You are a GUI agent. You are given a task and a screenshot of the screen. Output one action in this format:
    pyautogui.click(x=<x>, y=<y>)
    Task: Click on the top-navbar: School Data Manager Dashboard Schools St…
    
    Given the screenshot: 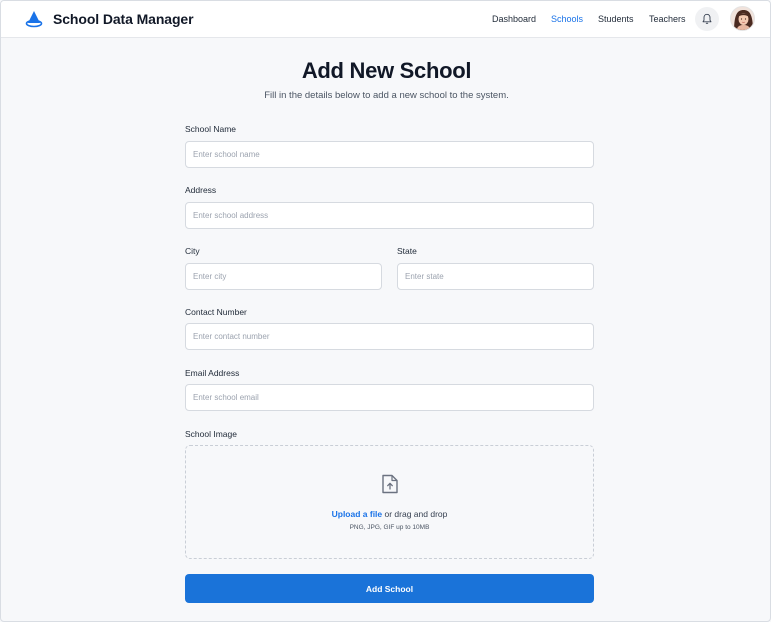 What is the action you would take?
    pyautogui.click(x=385, y=19)
    